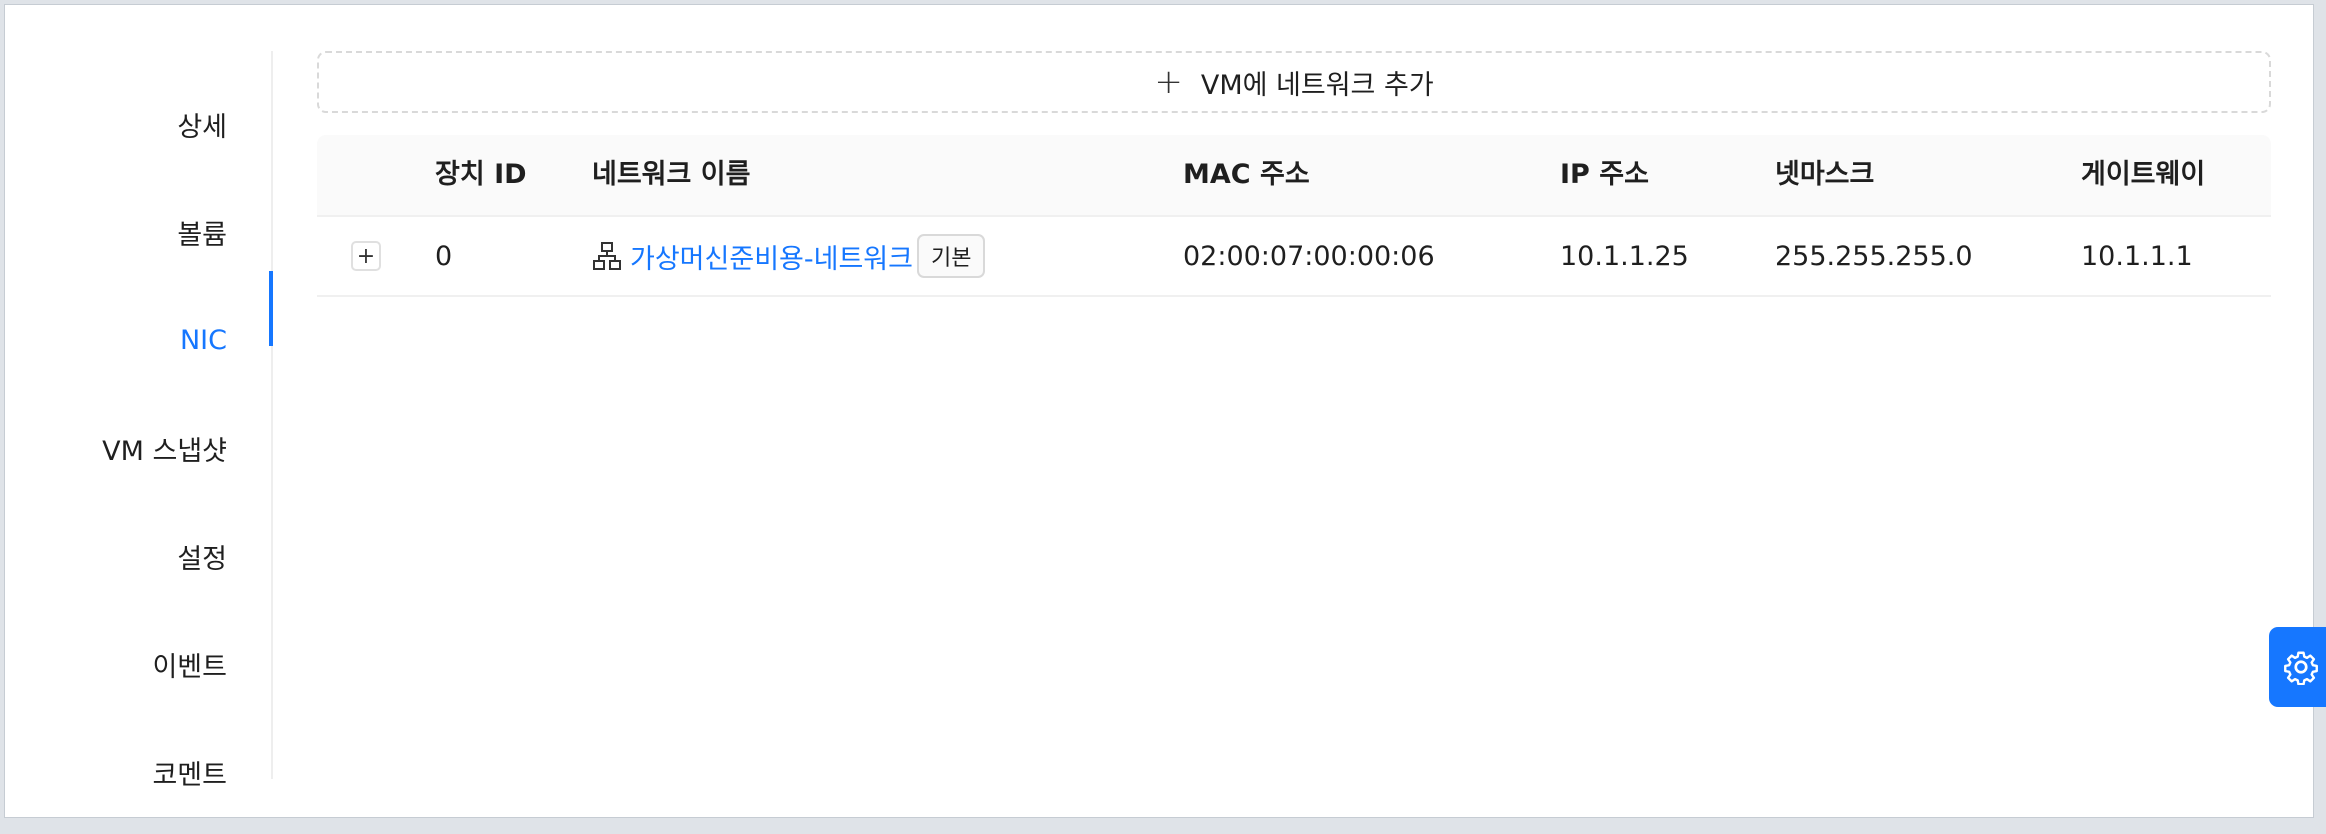 The image size is (2326, 834). Describe the element at coordinates (164, 451) in the screenshot. I see `tab-label: VM 스냅샷` at that location.